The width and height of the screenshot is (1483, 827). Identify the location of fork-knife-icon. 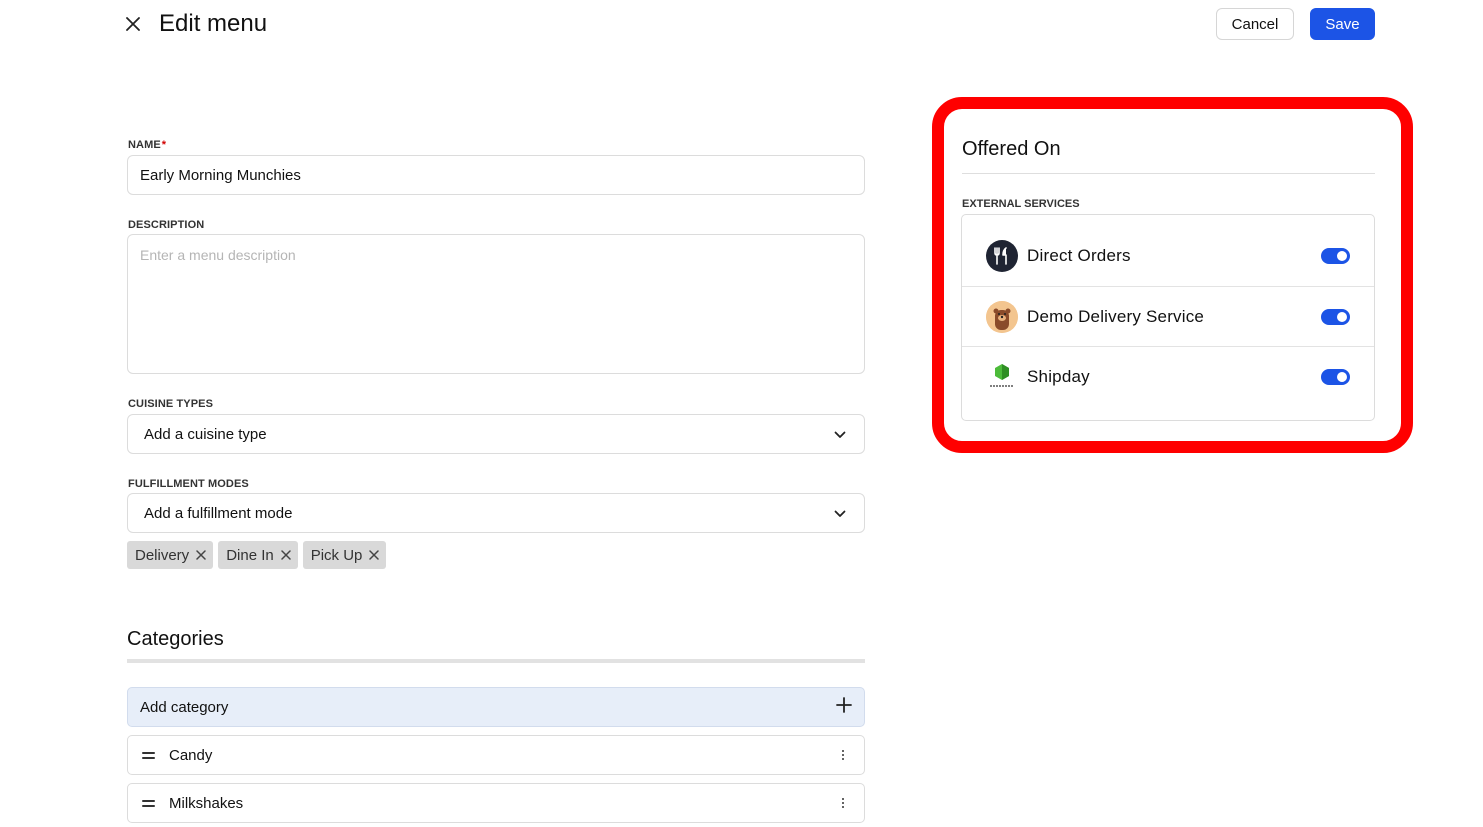
(1002, 255).